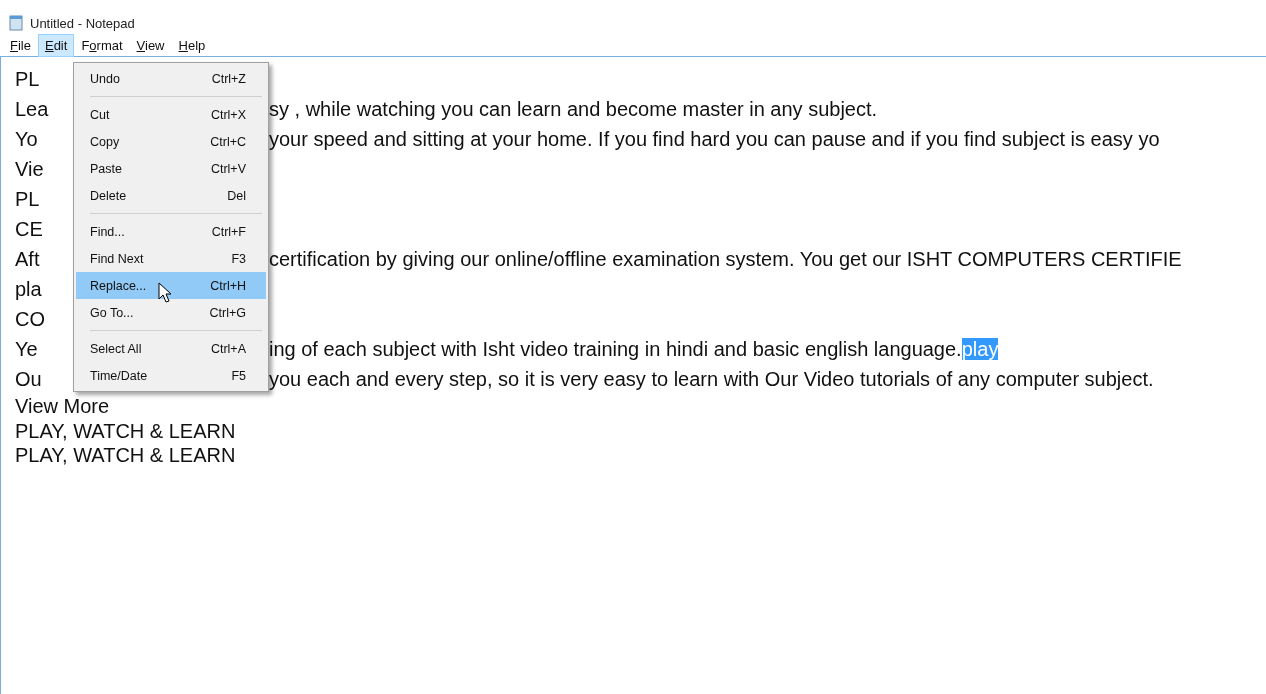  I want to click on text-line: your speed and sitting at your home. If you find hard you can pause and if you find subject is easy yo, so click(714, 139).